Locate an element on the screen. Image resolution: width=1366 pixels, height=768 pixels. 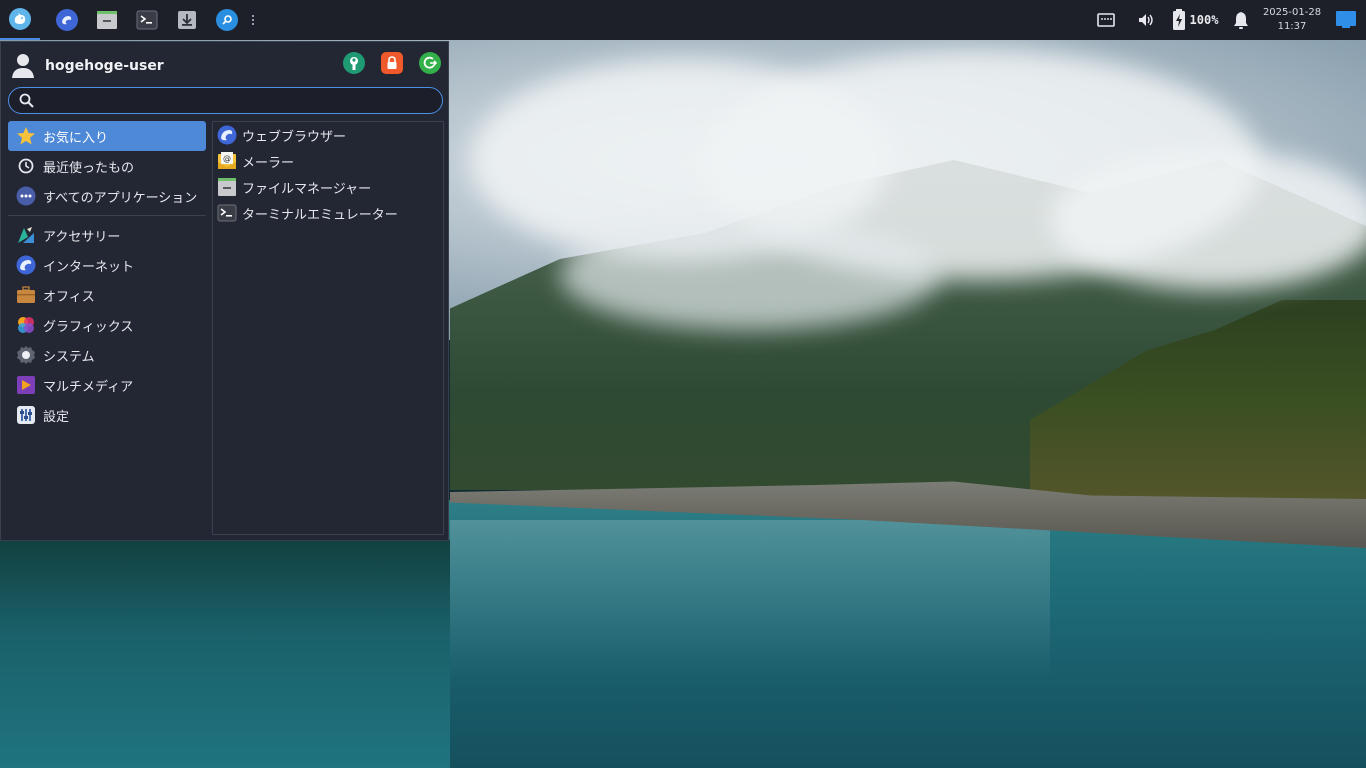
top-panel: 100% 2025-01-28 11:37 is located at coordinates (683, 20).